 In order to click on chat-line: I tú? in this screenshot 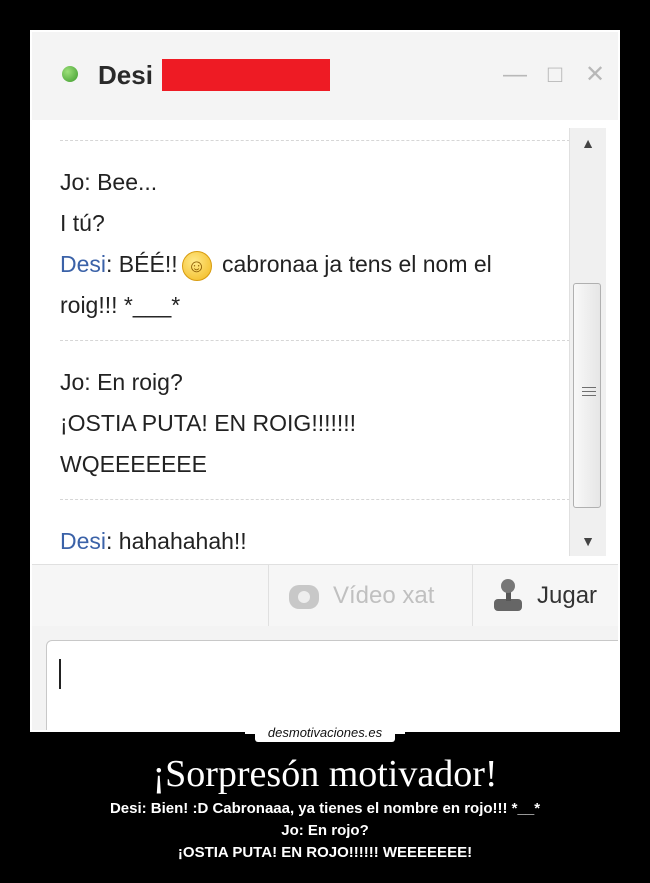, I will do `click(315, 223)`.